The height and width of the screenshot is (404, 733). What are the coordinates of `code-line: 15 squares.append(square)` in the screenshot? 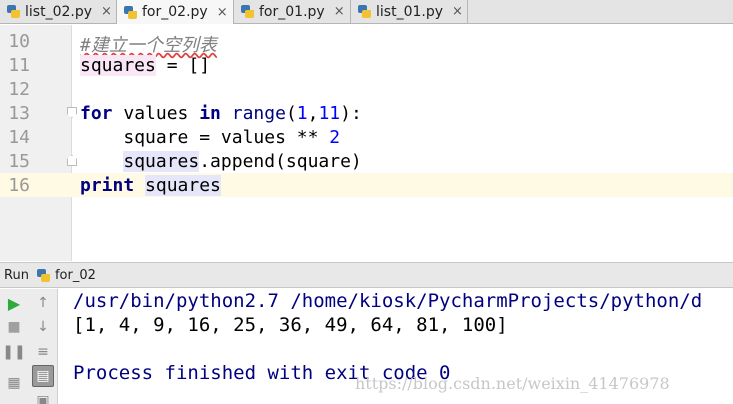 It's located at (366, 161).